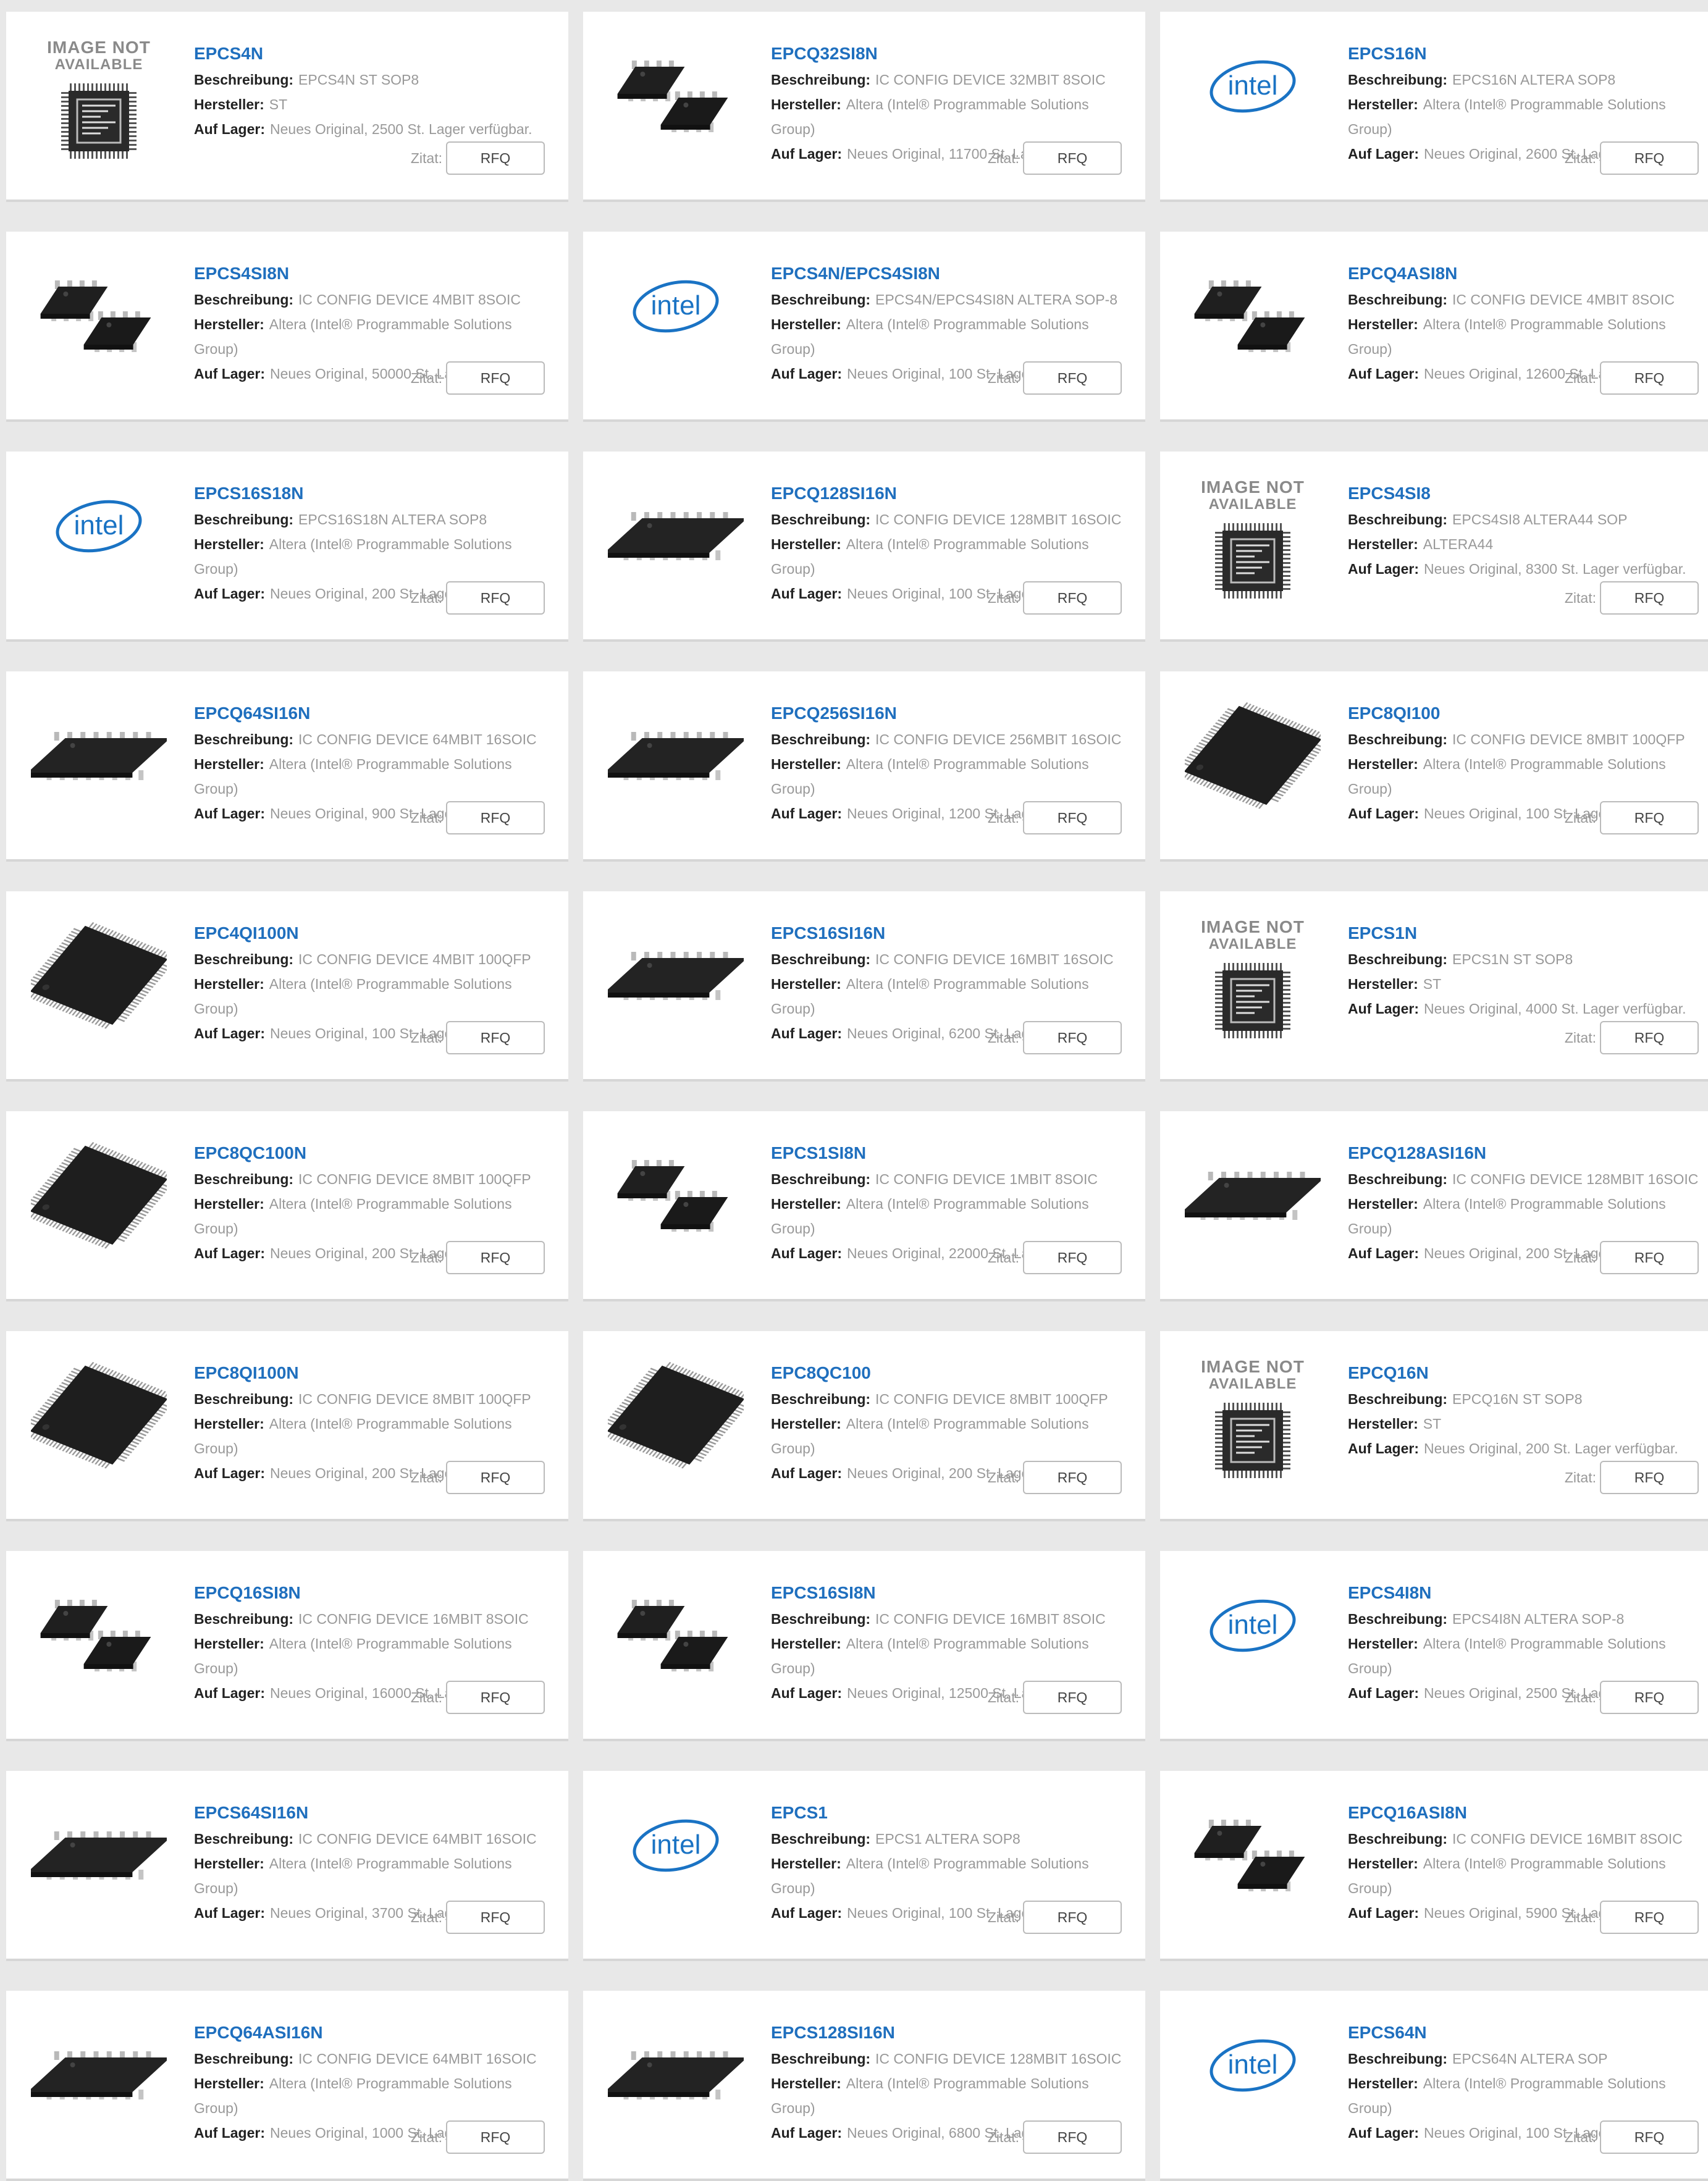 The height and width of the screenshot is (2181, 1708). Describe the element at coordinates (958, 2033) in the screenshot. I see `product-name-link: EPCS128SI16N` at that location.